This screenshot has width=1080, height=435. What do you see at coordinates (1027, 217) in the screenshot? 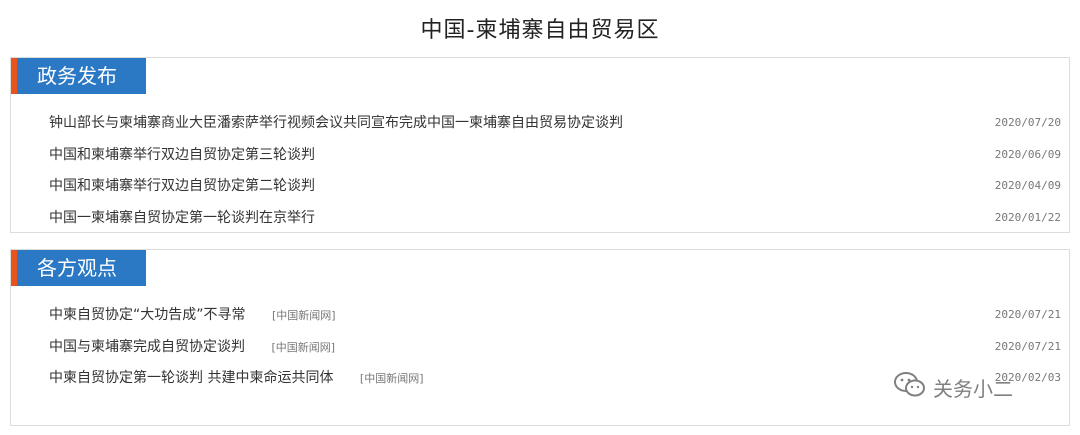
I see `news-date: 2020/01/22` at bounding box center [1027, 217].